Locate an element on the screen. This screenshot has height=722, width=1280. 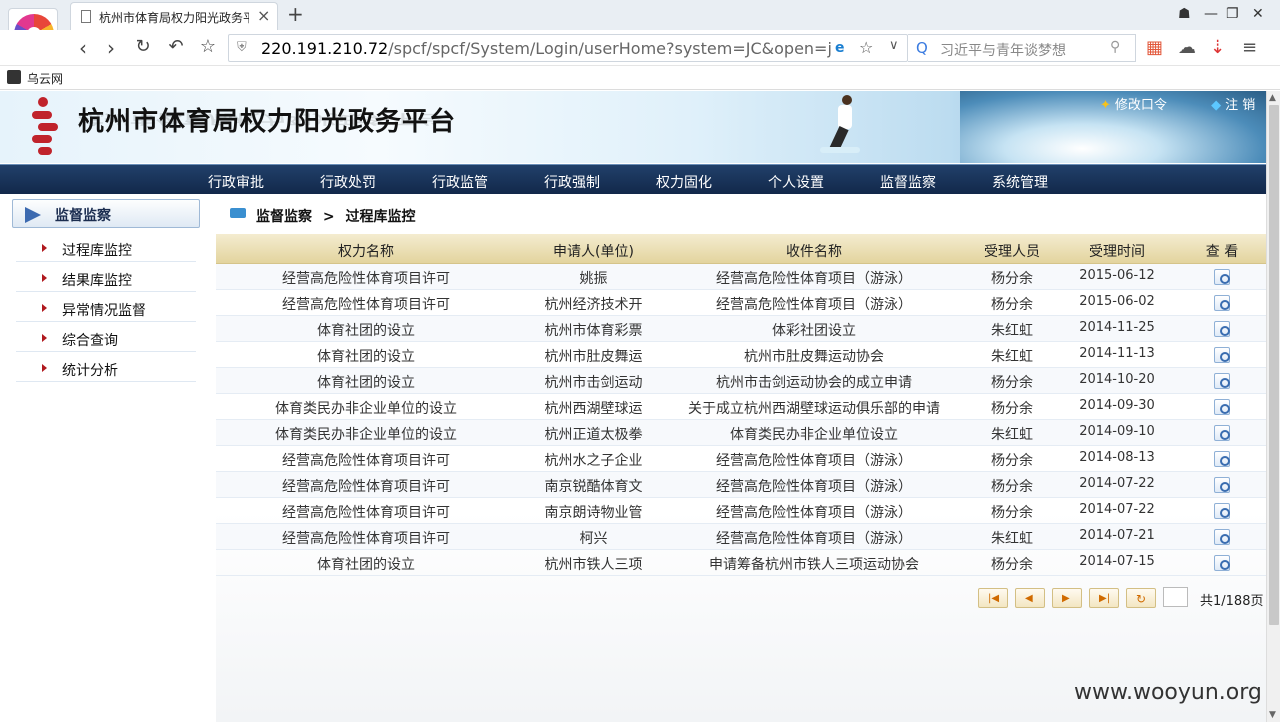
refresh-page-button: ↻ is located at coordinates (1141, 598).